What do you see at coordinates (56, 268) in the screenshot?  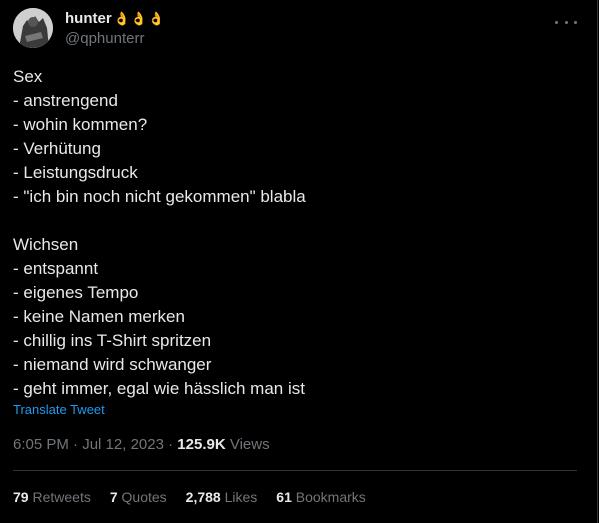 I see `tweet-line: - entspannt` at bounding box center [56, 268].